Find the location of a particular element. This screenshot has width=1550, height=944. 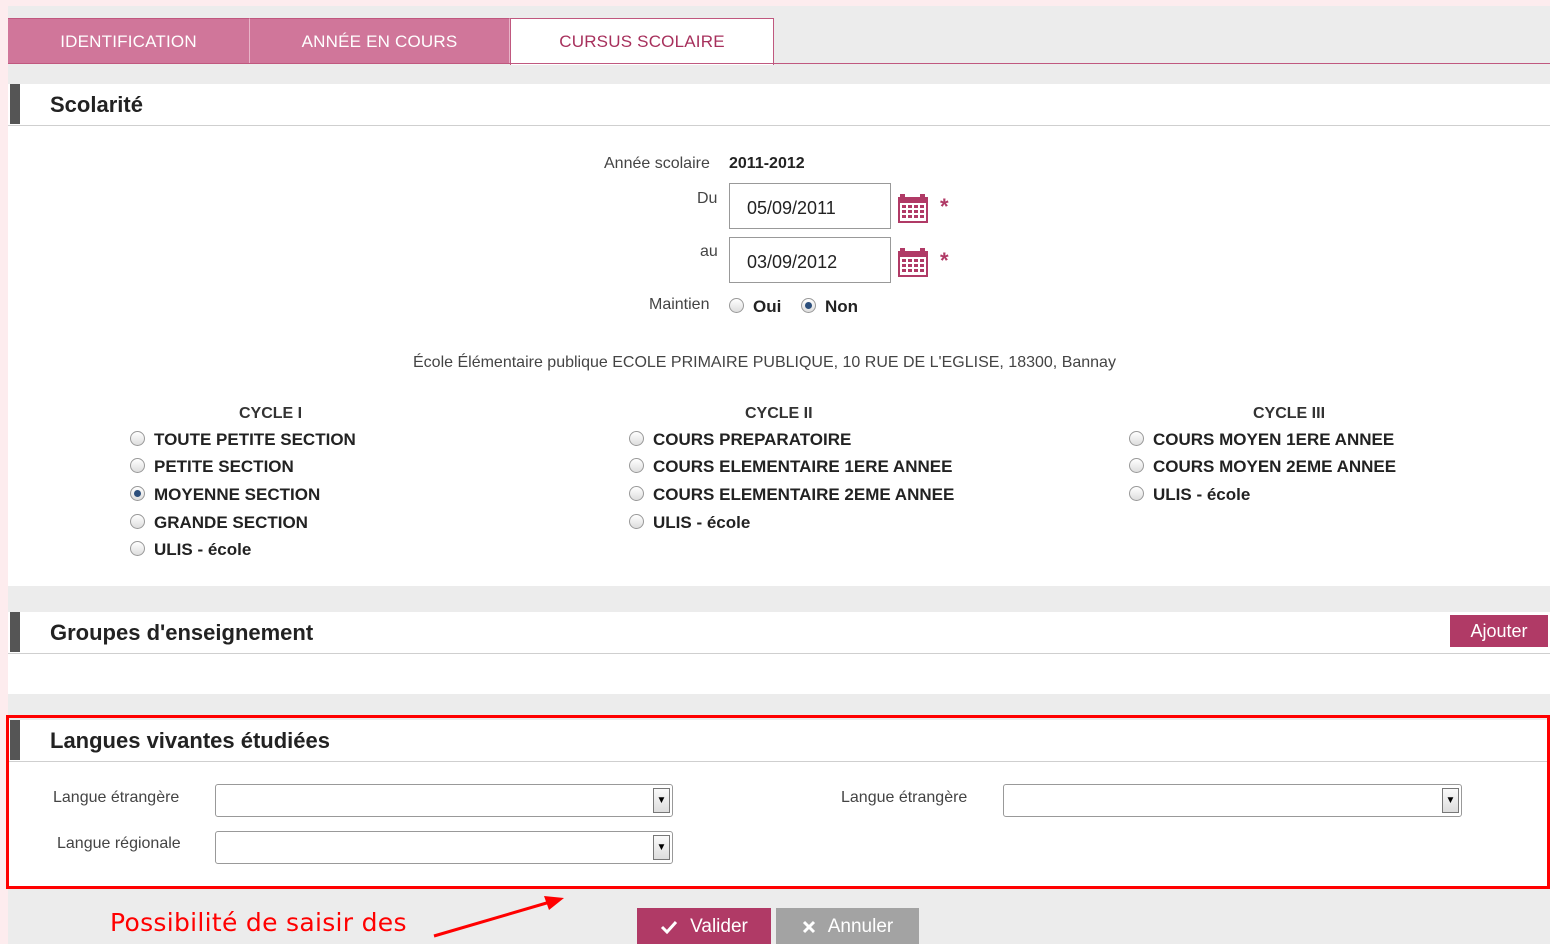

option-label: COURS PREPARATOIRE is located at coordinates (752, 439).